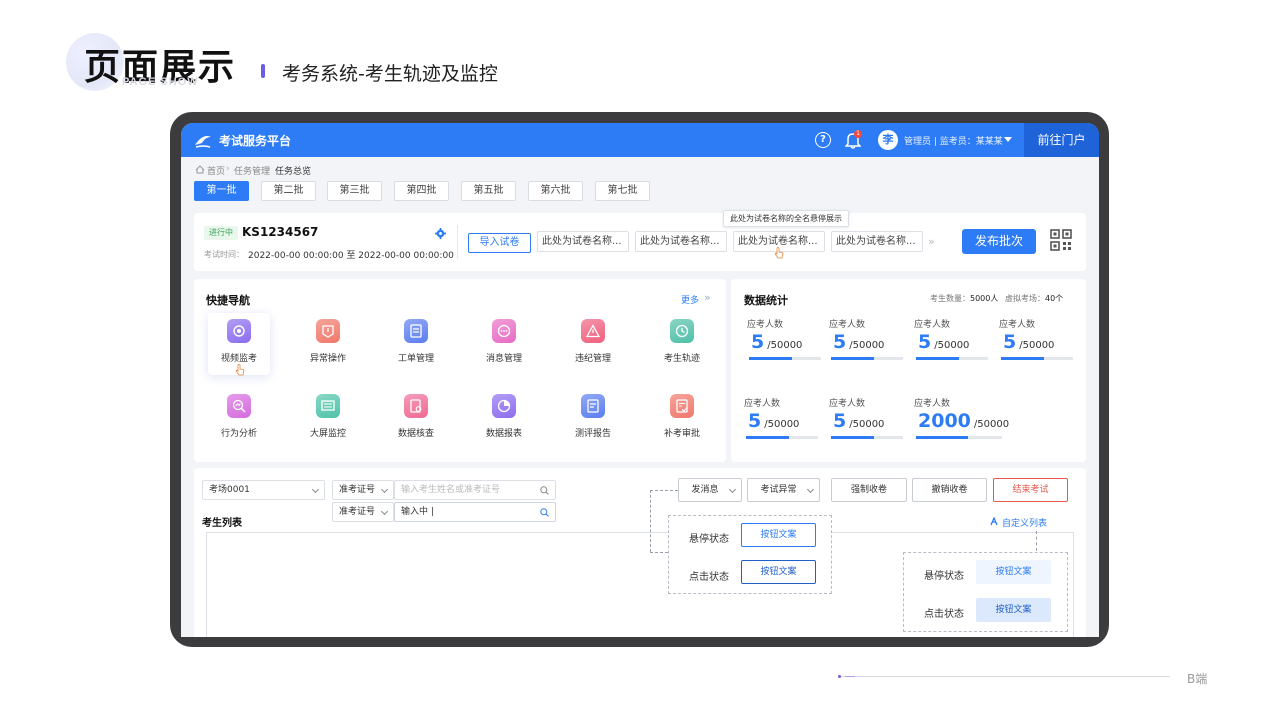  I want to click on tab-batch-7: 第七批, so click(622, 191).